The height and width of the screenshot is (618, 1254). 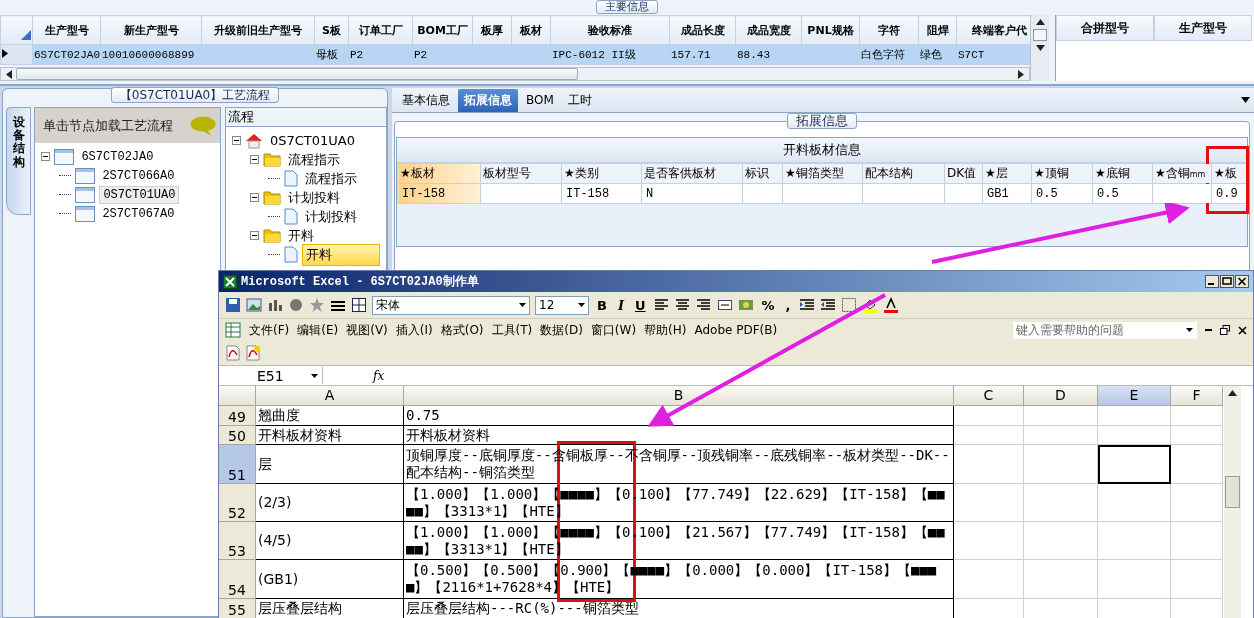 I want to click on menu-item: 工具(T), so click(x=512, y=330).